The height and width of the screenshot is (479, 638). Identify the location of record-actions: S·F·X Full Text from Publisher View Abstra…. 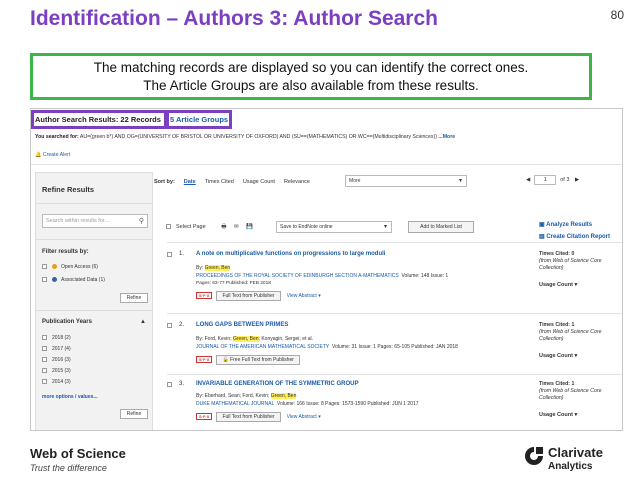
(258, 417).